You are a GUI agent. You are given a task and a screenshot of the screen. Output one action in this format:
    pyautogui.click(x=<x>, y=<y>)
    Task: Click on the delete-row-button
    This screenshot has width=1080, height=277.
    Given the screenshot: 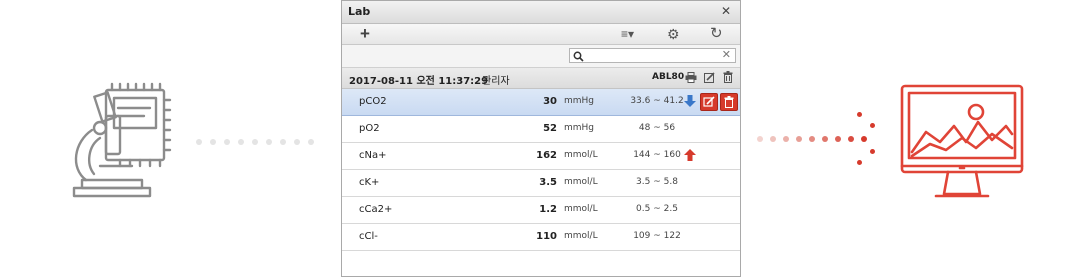 What is the action you would take?
    pyautogui.click(x=729, y=102)
    